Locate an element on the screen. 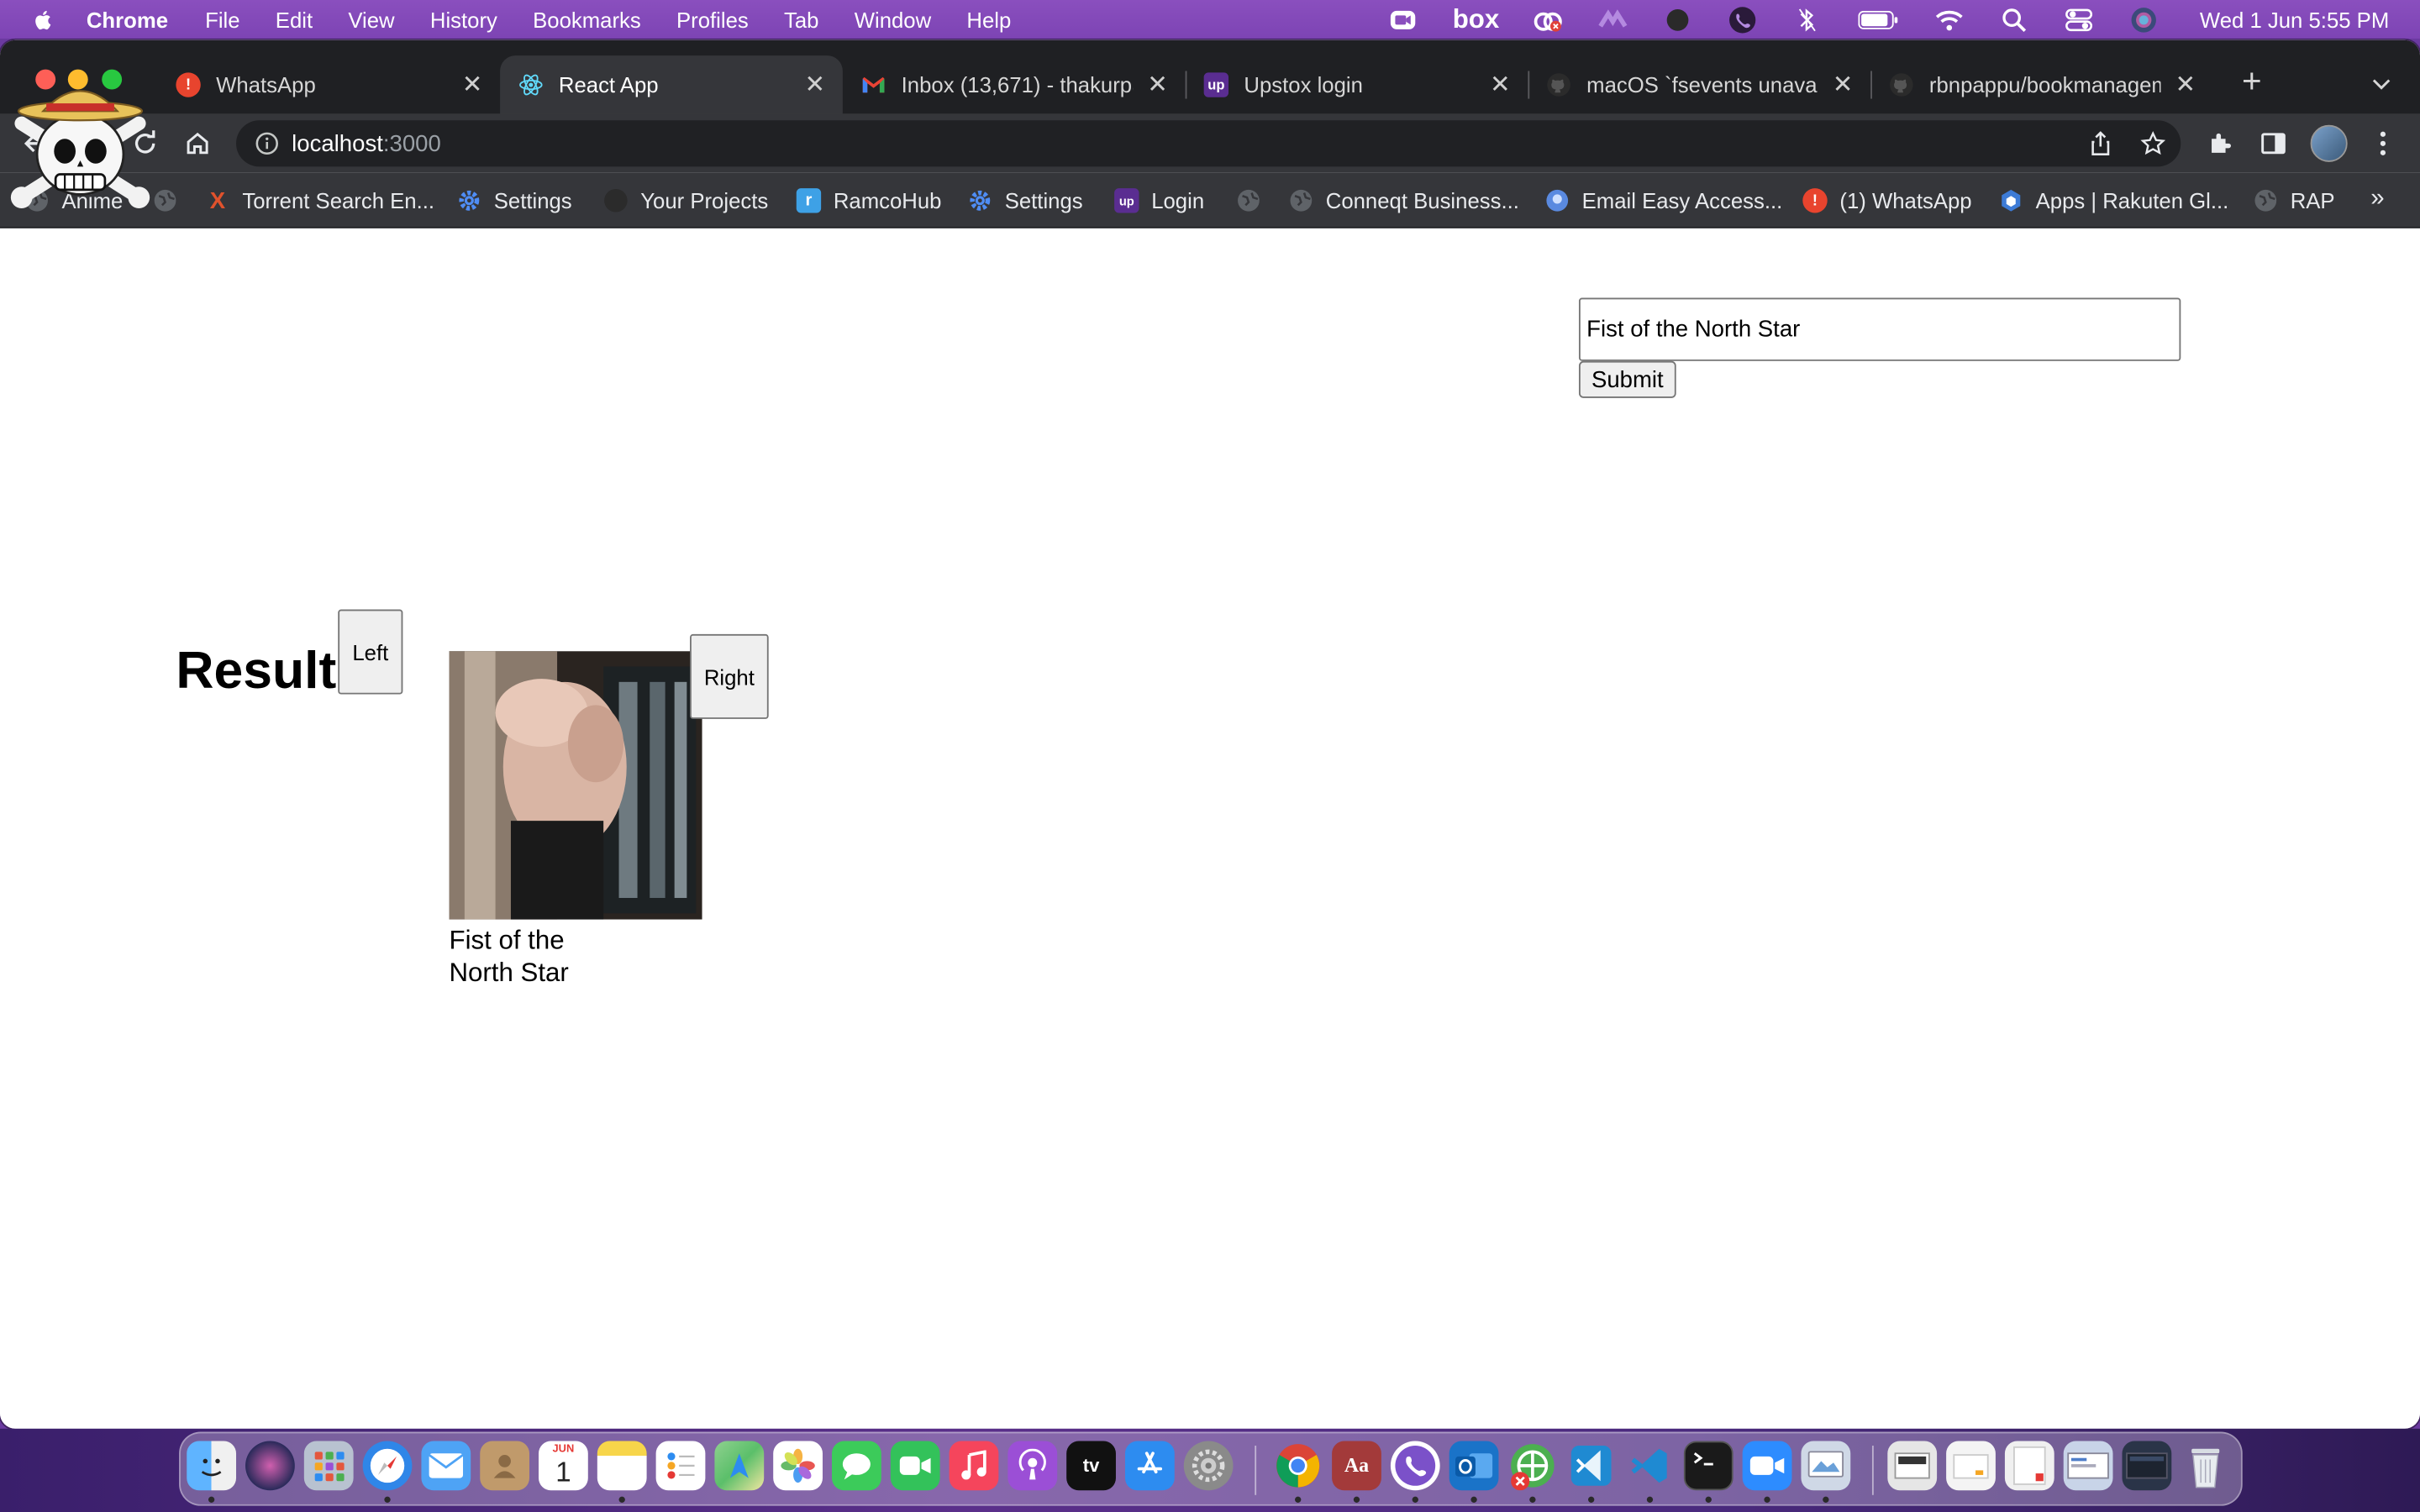 The image size is (2420, 1512). straw-hat-skull-overlay is located at coordinates (80, 148).